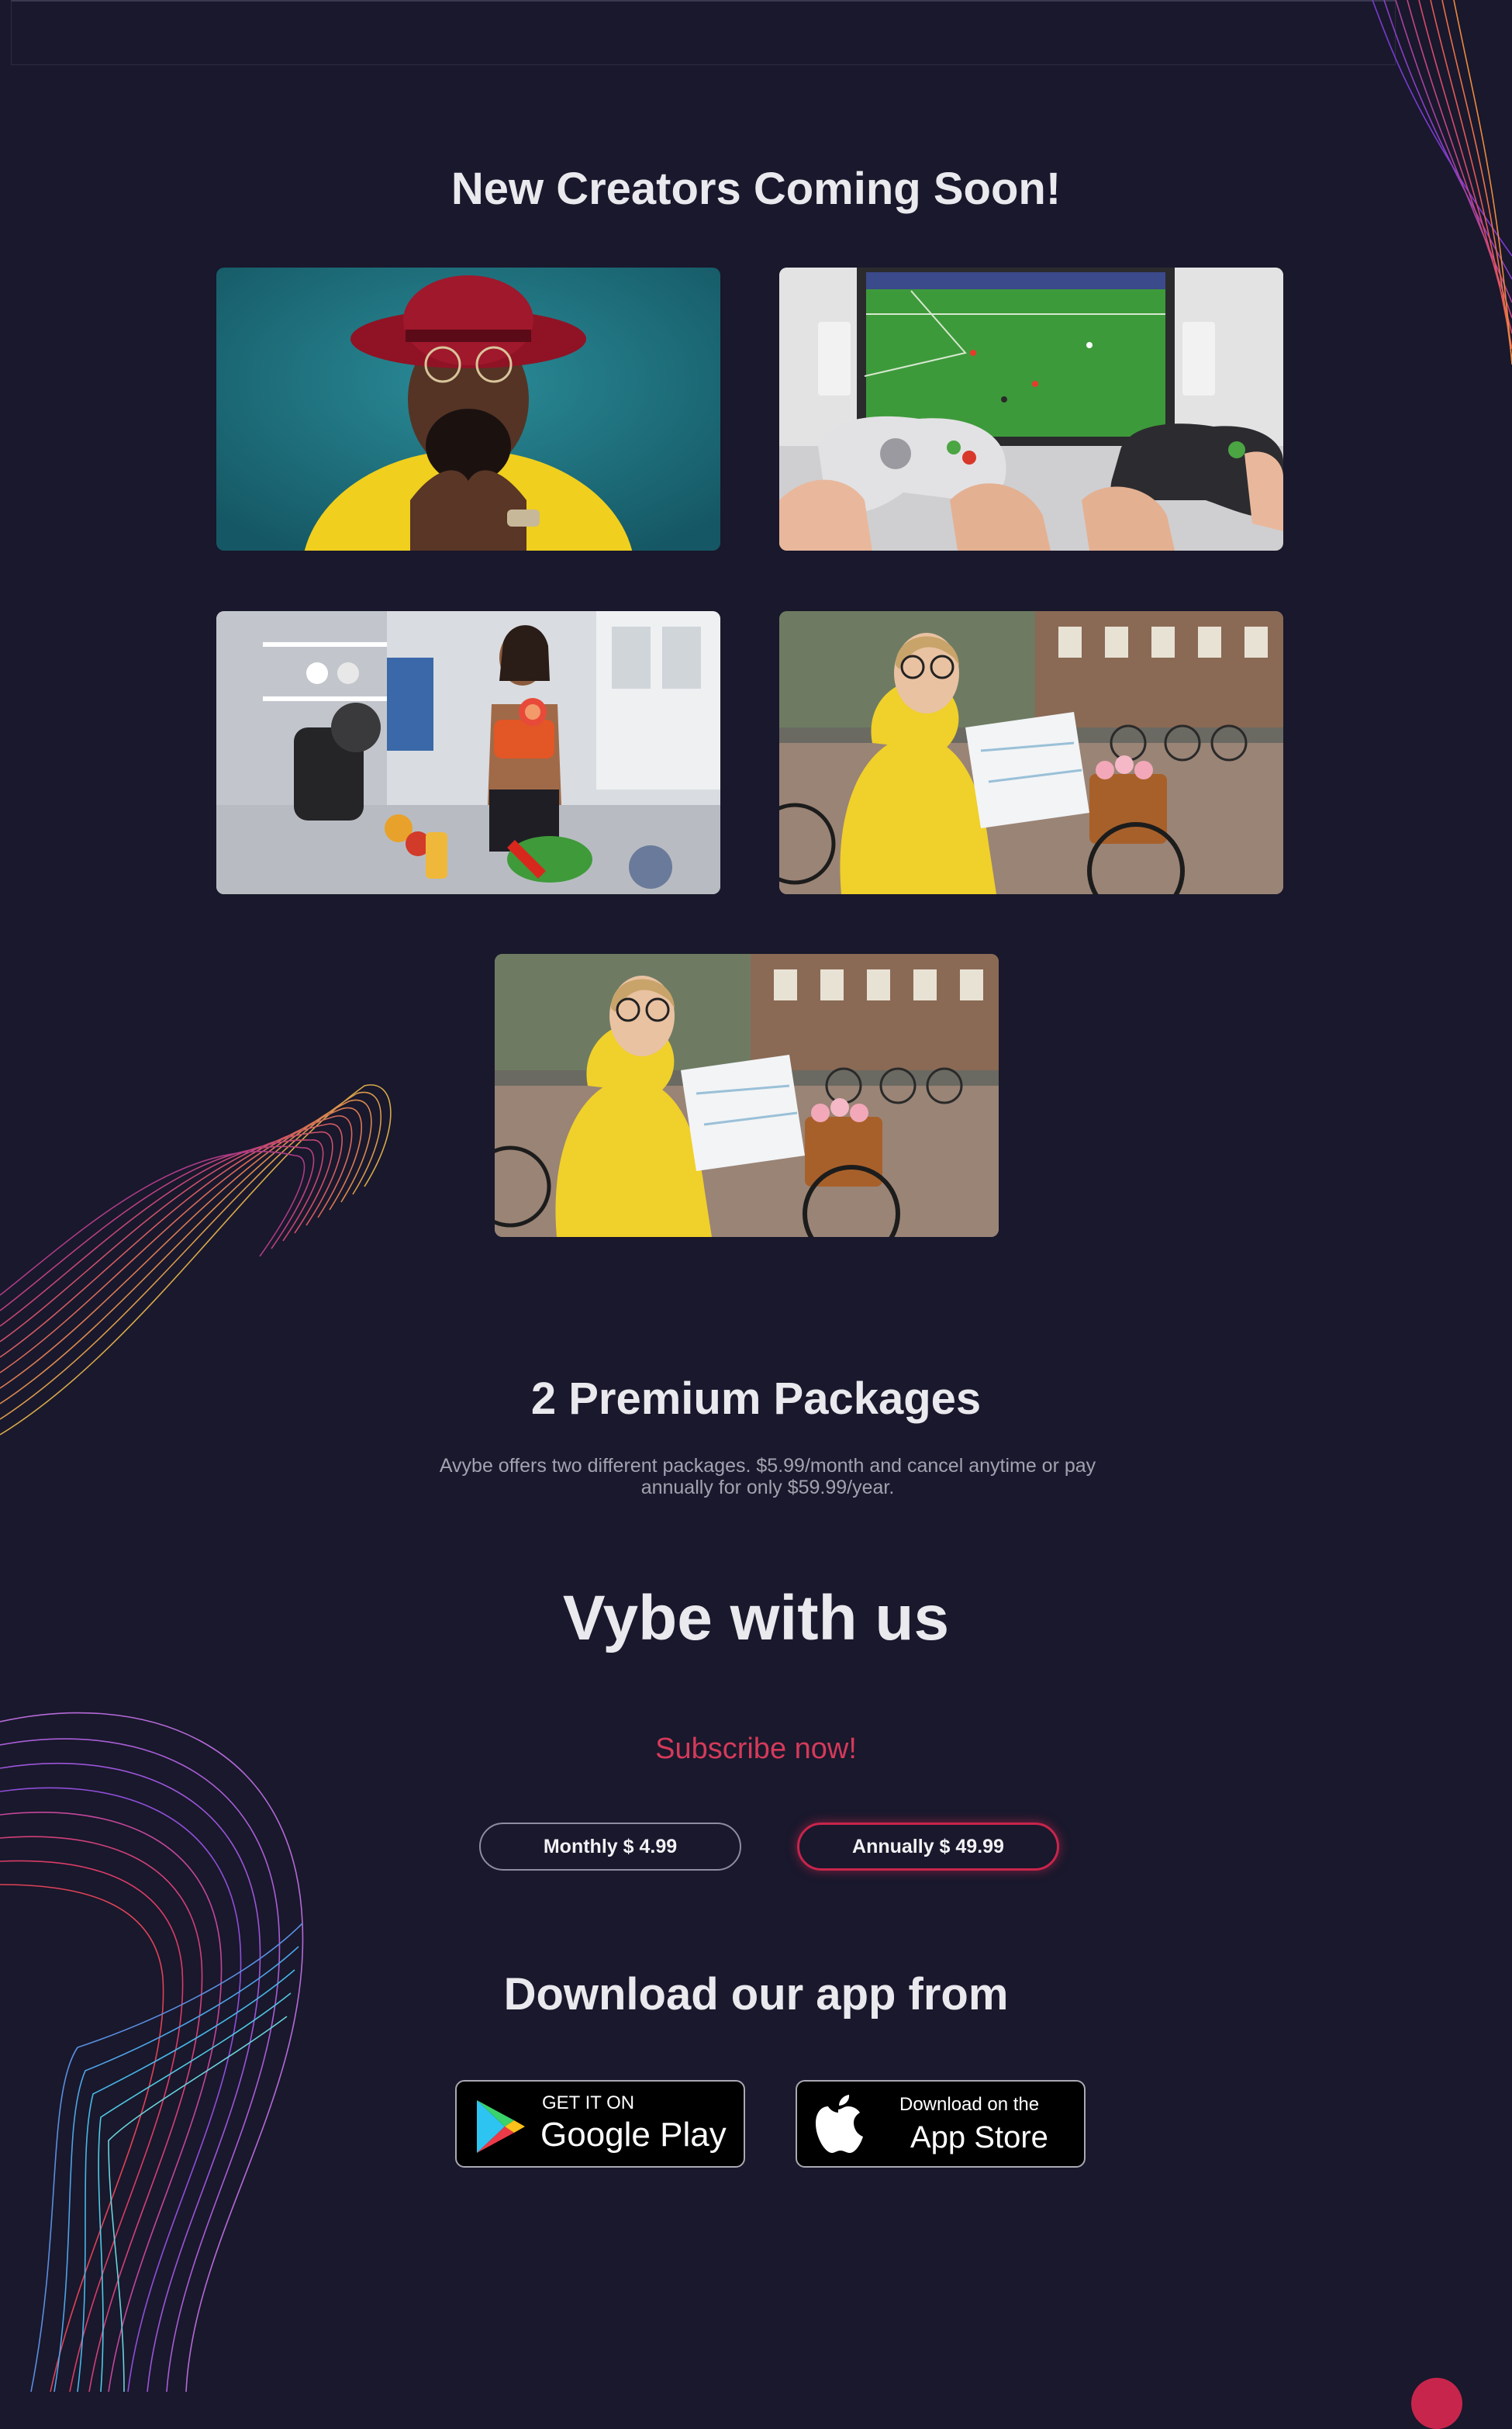 This screenshot has width=1512, height=2429. I want to click on creator-photo-hat-man, so click(468, 410).